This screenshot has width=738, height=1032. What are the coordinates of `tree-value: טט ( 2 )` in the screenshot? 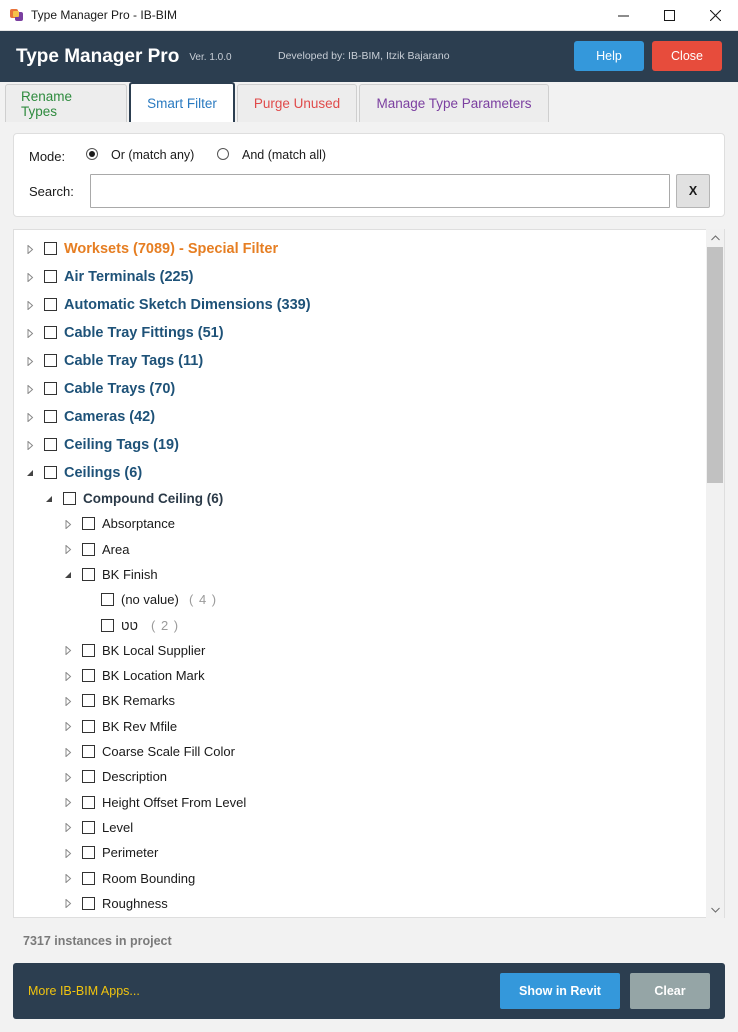 It's located at (359, 626).